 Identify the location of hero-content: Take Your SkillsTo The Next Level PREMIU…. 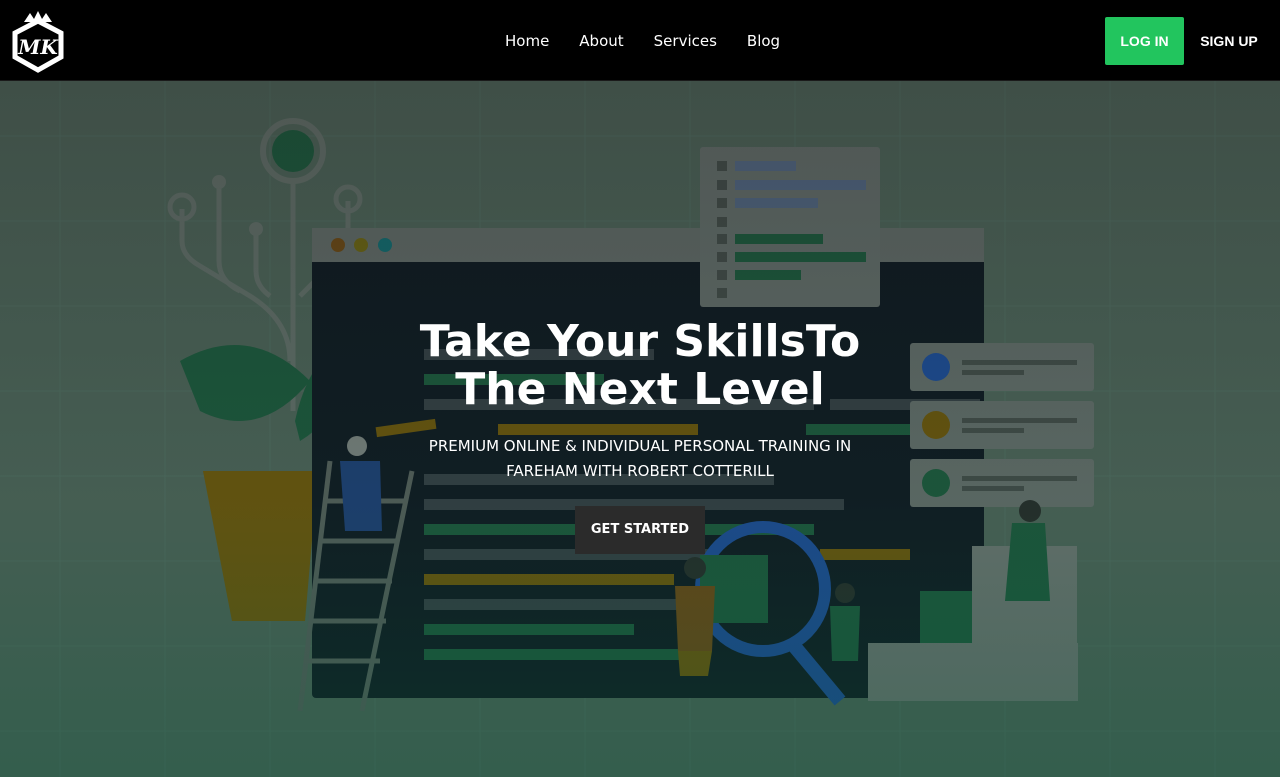
(640, 436).